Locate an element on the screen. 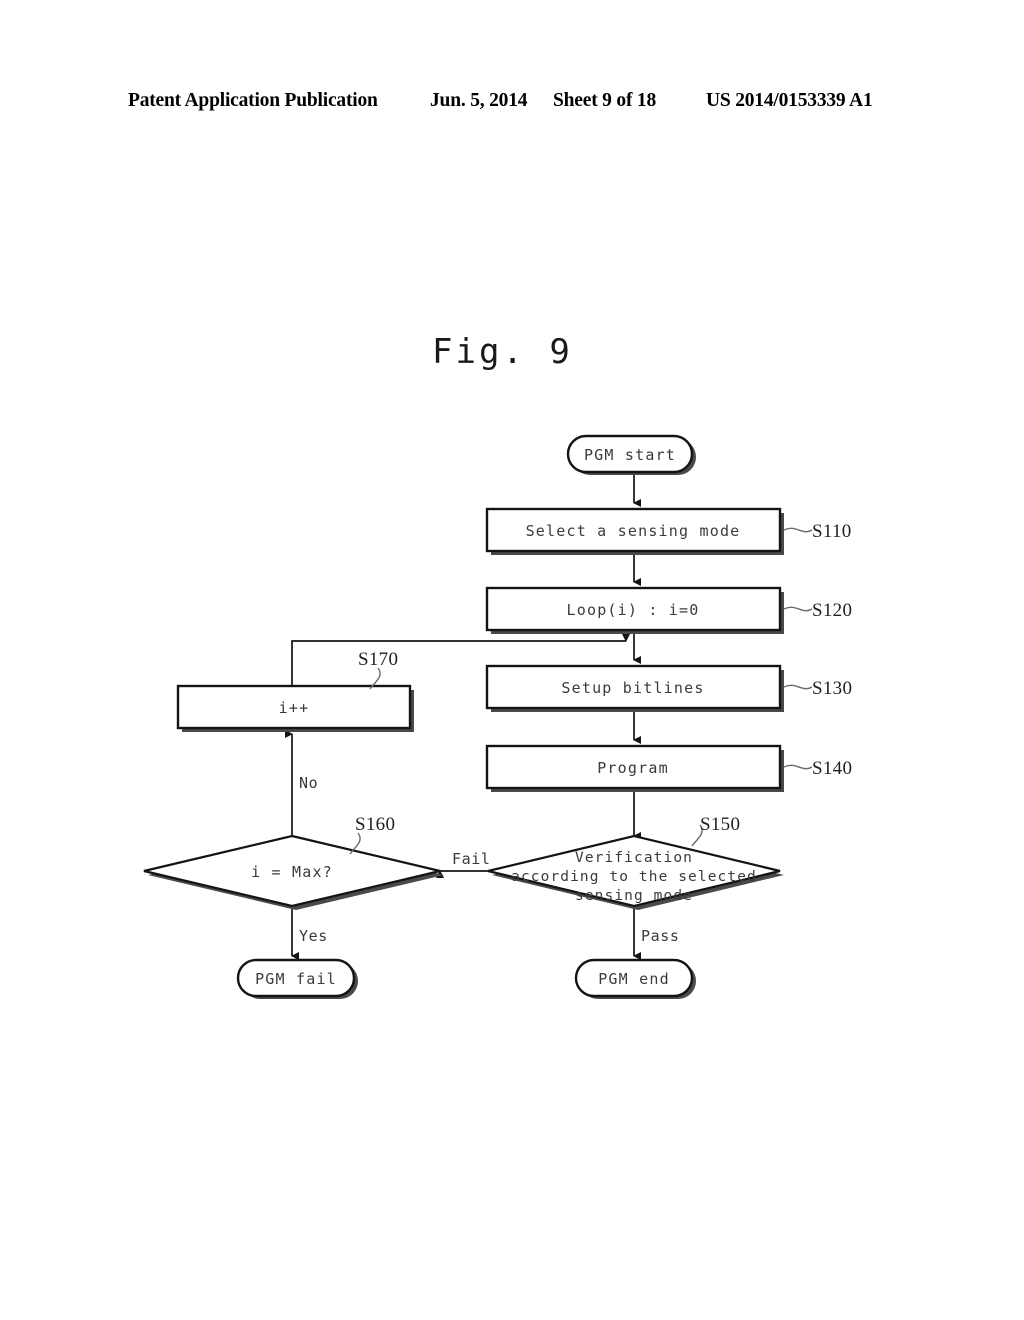 Image resolution: width=1024 pixels, height=1320 pixels. node-s120-label: Loop(i) : i=0 is located at coordinates (633, 610).